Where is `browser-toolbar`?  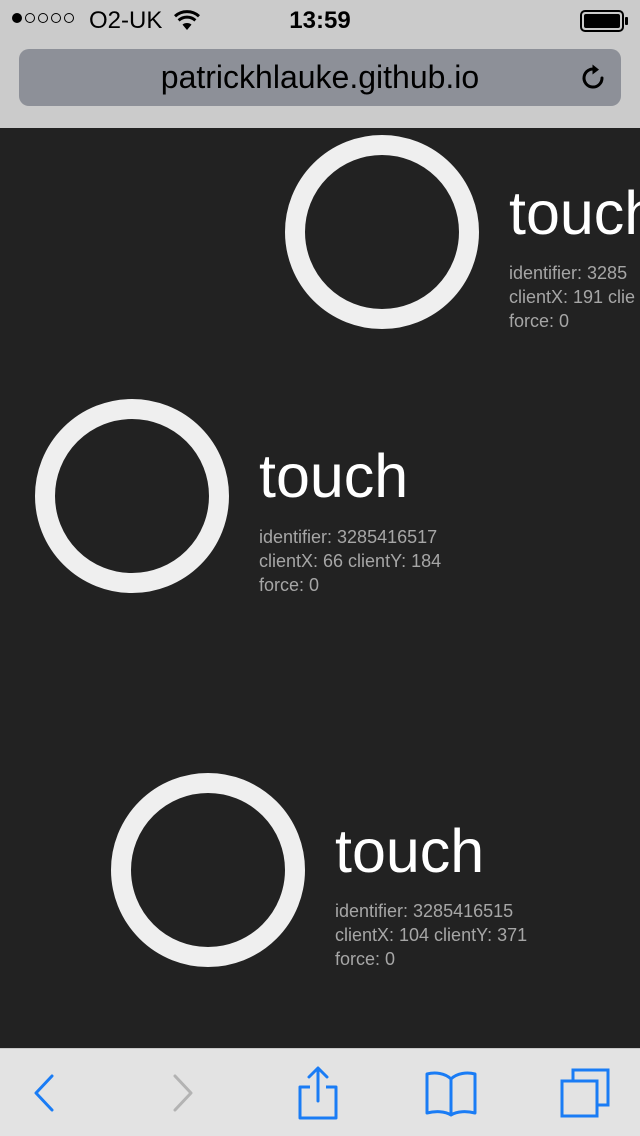
browser-toolbar is located at coordinates (320, 1092).